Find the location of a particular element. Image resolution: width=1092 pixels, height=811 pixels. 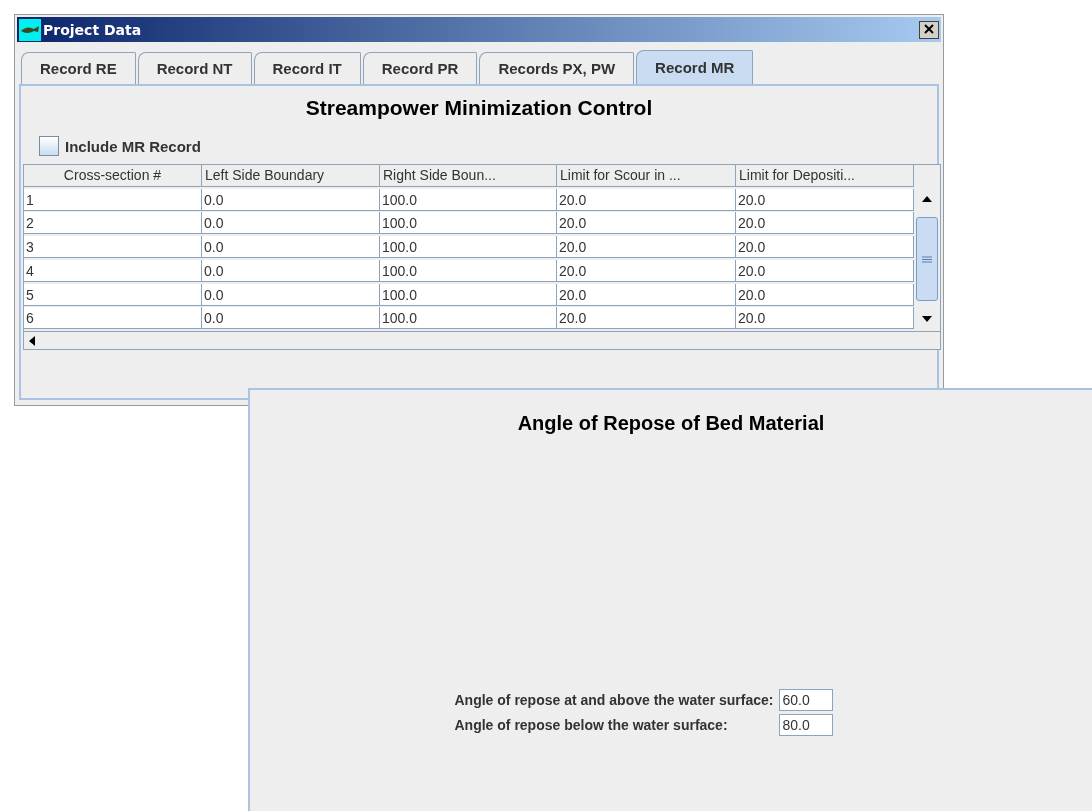

input-field: 80.0 is located at coordinates (806, 725).